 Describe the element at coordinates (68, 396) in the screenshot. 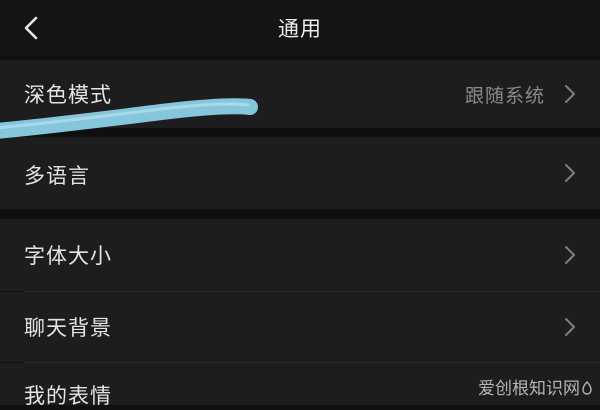

I see `setting-label: 我的表情` at that location.